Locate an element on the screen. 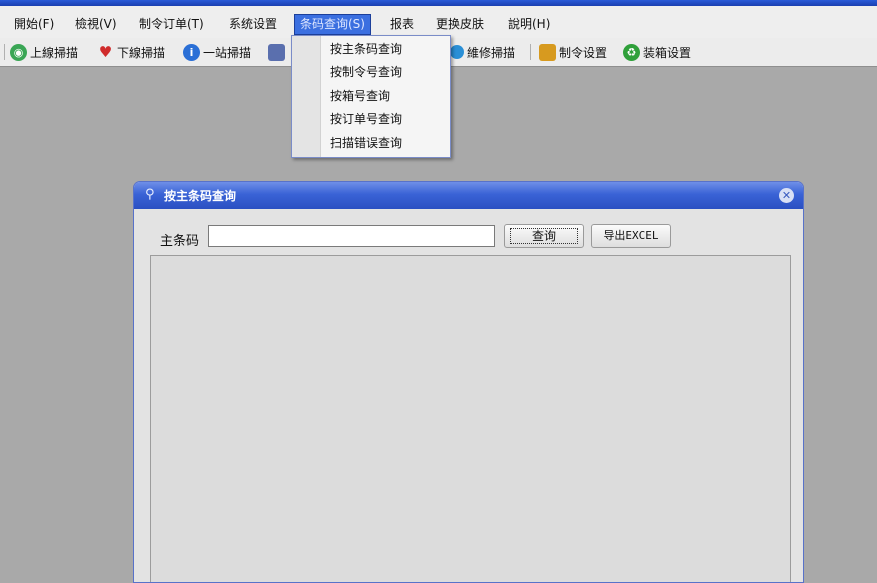  query-button: 查询 is located at coordinates (544, 236).